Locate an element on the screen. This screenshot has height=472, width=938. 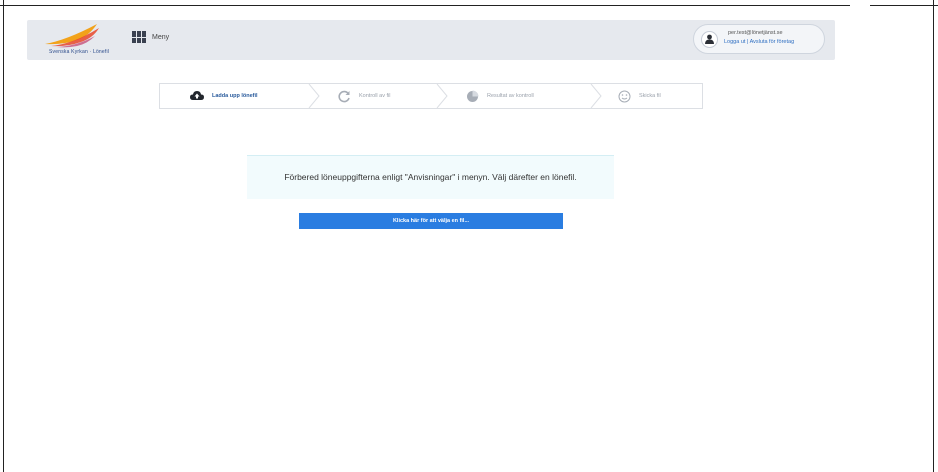
menu-label: Meny is located at coordinates (161, 37).